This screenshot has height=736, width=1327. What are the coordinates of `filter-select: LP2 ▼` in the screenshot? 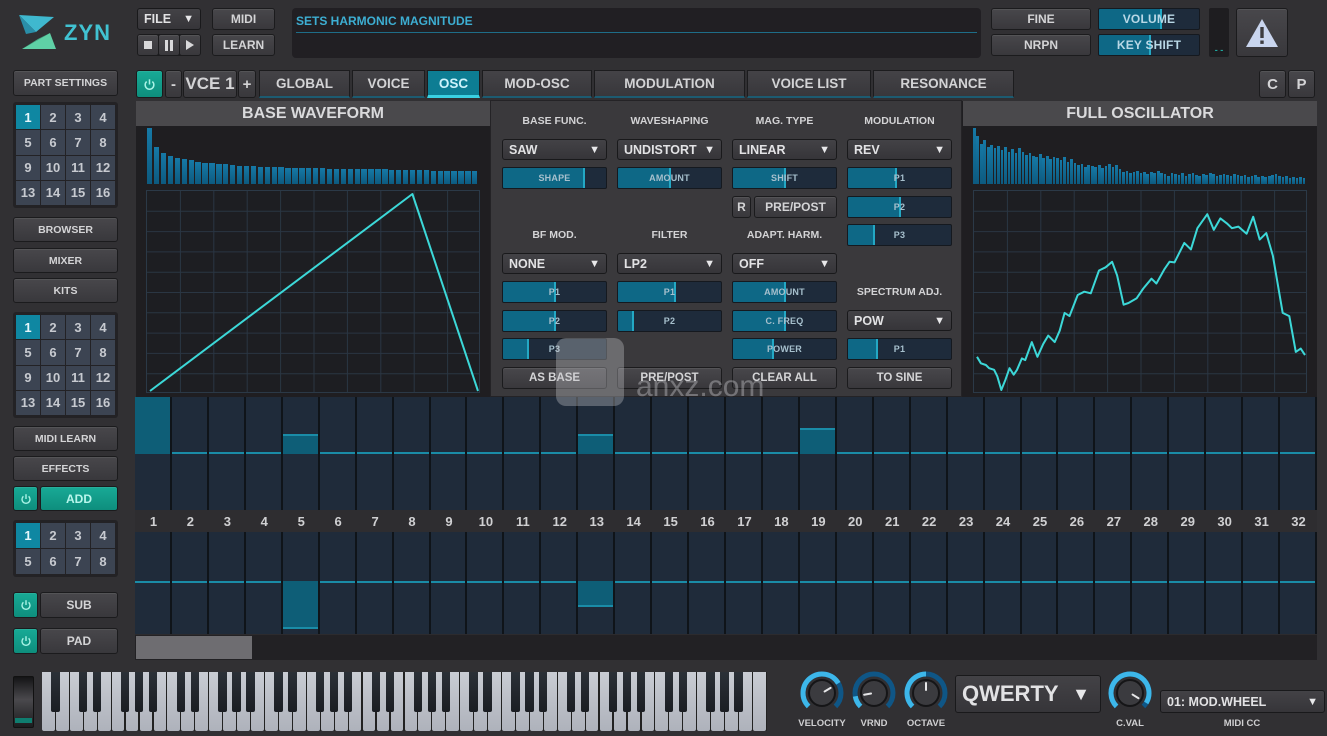 It's located at (669, 263).